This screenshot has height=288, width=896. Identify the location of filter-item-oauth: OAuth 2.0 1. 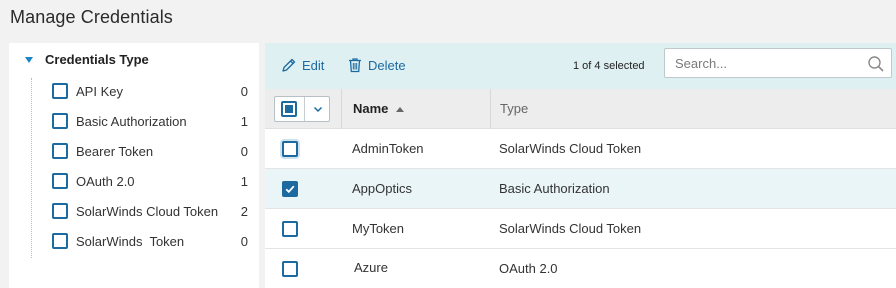
(144, 183).